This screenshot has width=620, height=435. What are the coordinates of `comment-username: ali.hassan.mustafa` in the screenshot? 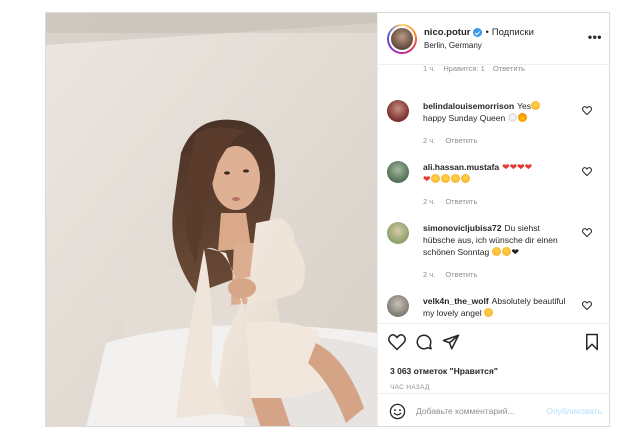 It's located at (461, 167).